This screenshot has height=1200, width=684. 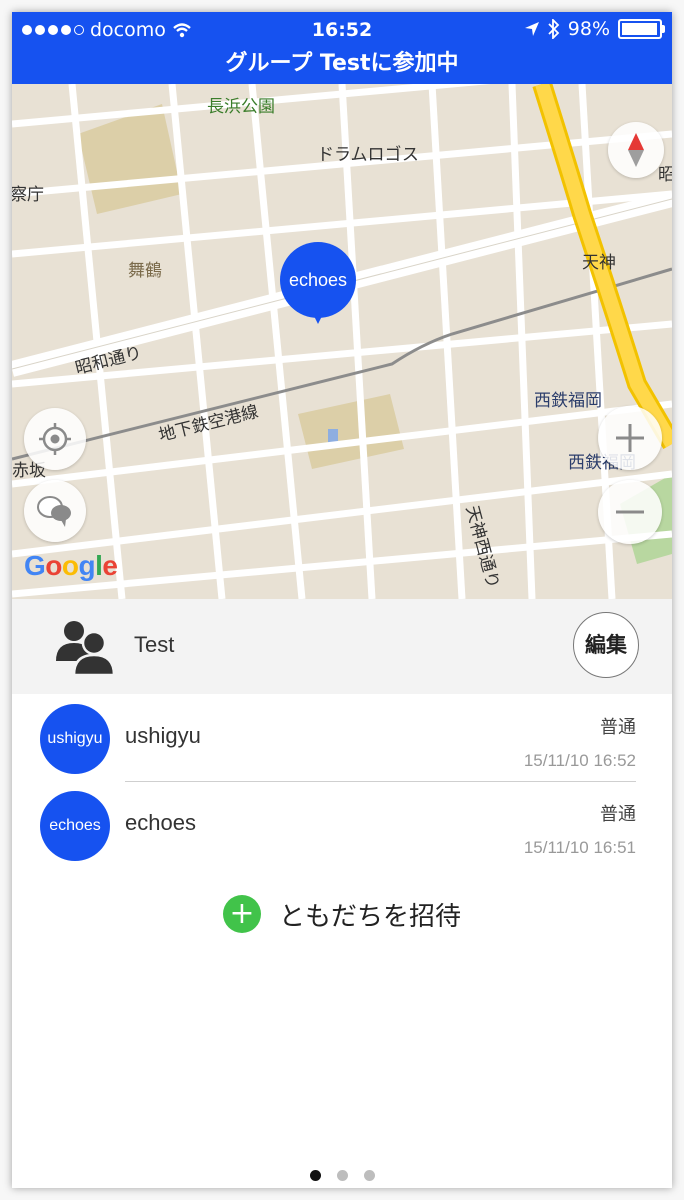 I want to click on zoom-in-button, so click(x=630, y=438).